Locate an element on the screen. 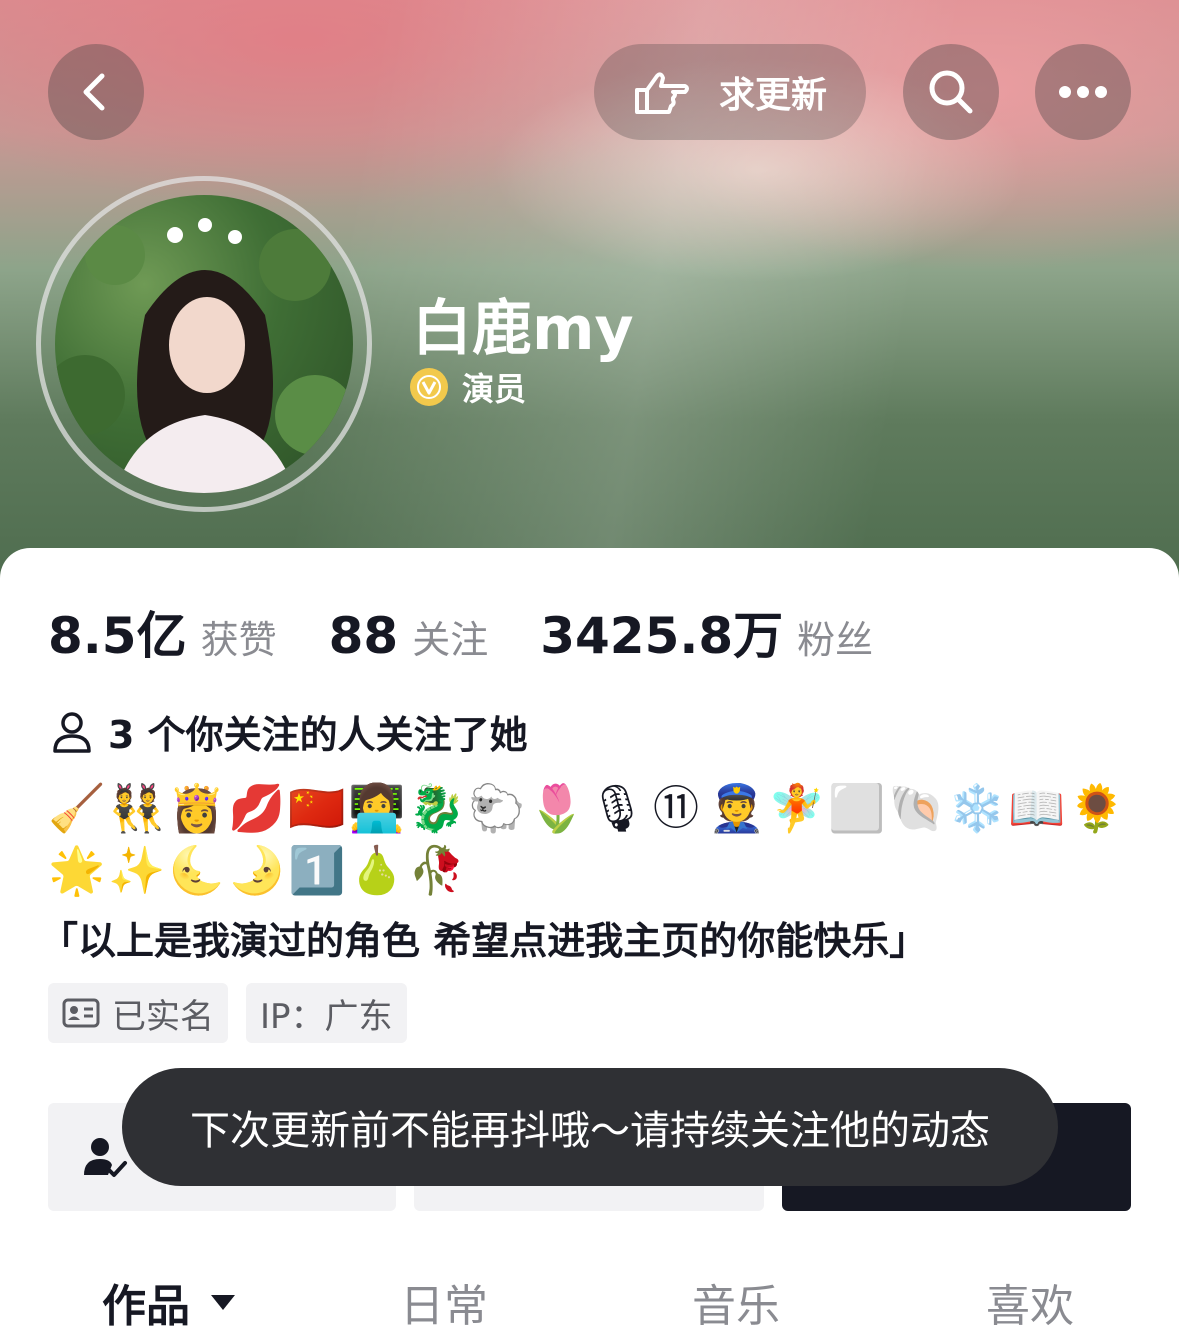  bio-text: 「以上是我演过的角色 希望点进我主页的你能快乐」 is located at coordinates (484, 941).